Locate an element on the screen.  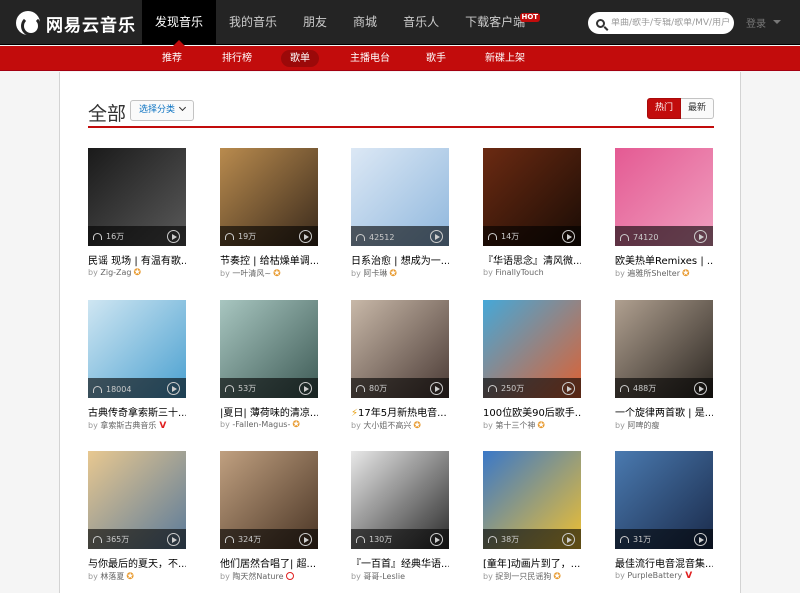
search-icon is located at coordinates (600, 23).